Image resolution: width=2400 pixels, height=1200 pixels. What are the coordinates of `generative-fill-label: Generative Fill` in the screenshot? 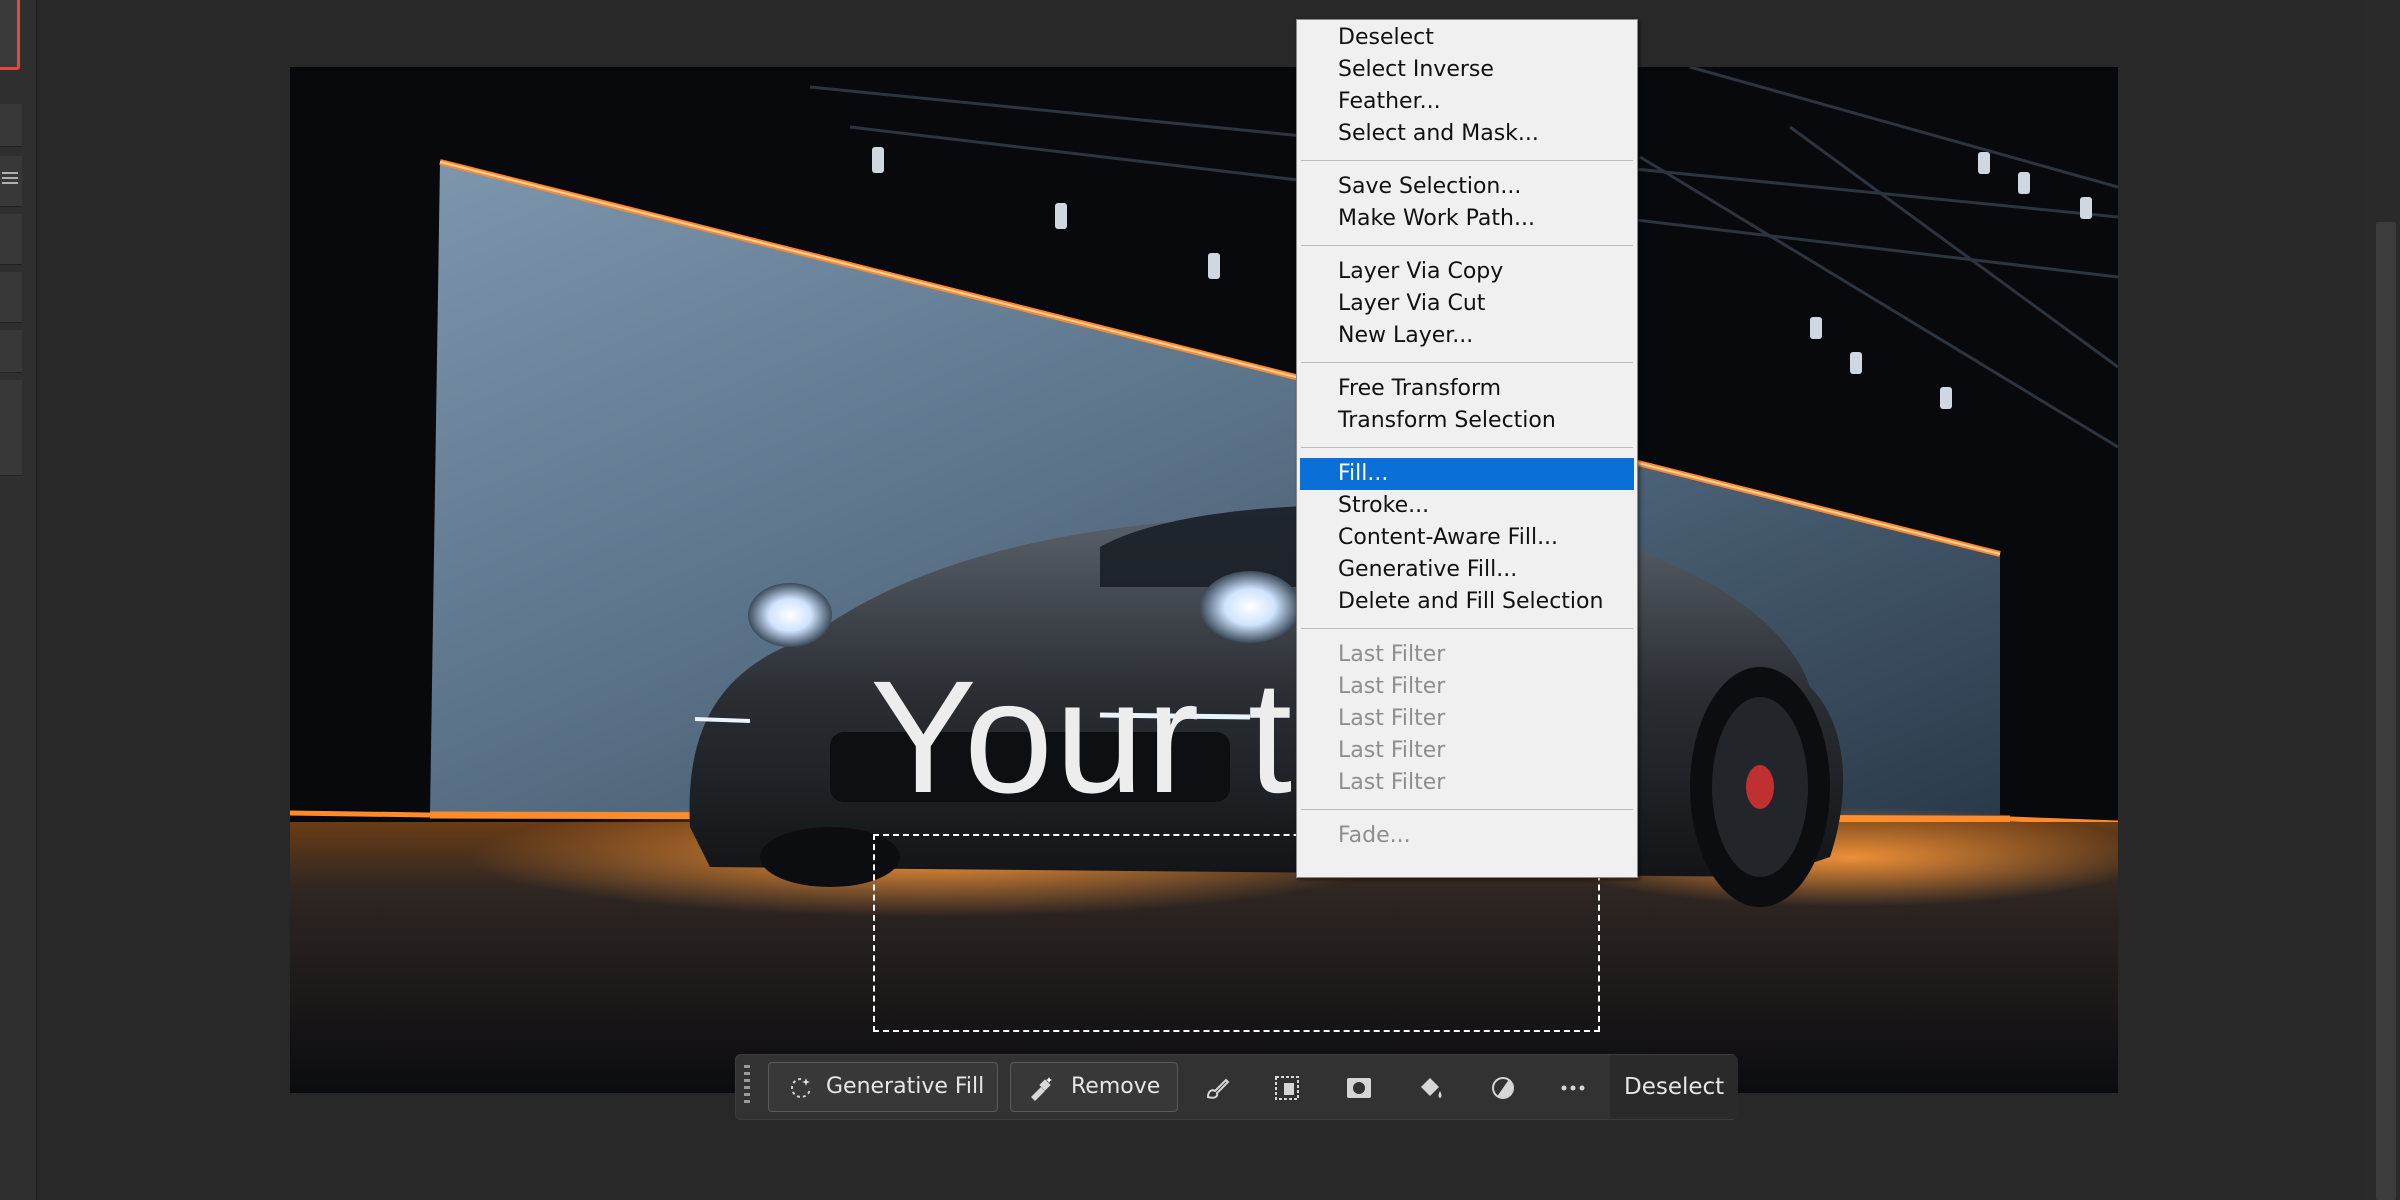 It's located at (905, 1086).